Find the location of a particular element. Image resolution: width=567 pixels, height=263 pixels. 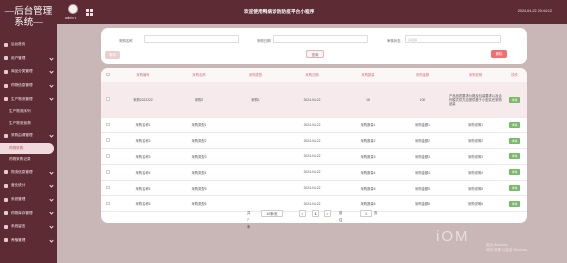

sidebar-item: 药物库存管理 is located at coordinates (28, 213).